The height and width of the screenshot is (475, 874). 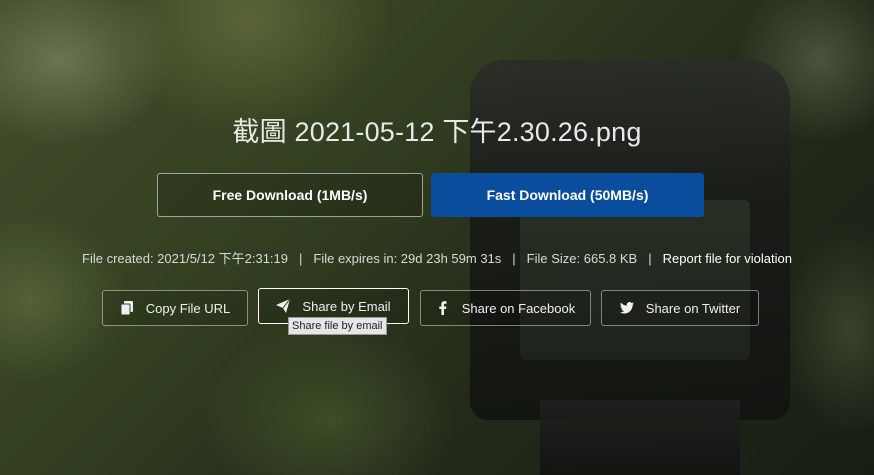 I want to click on facebook-icon, so click(x=443, y=308).